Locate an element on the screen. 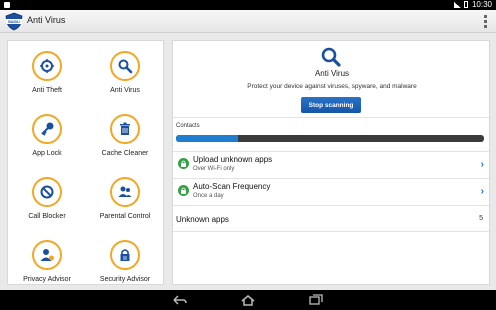 Image resolution: width=496 pixels, height=310 pixels. setting-auto-scan-frequency: Auto-Scan Frequency Once a day › is located at coordinates (331, 191).